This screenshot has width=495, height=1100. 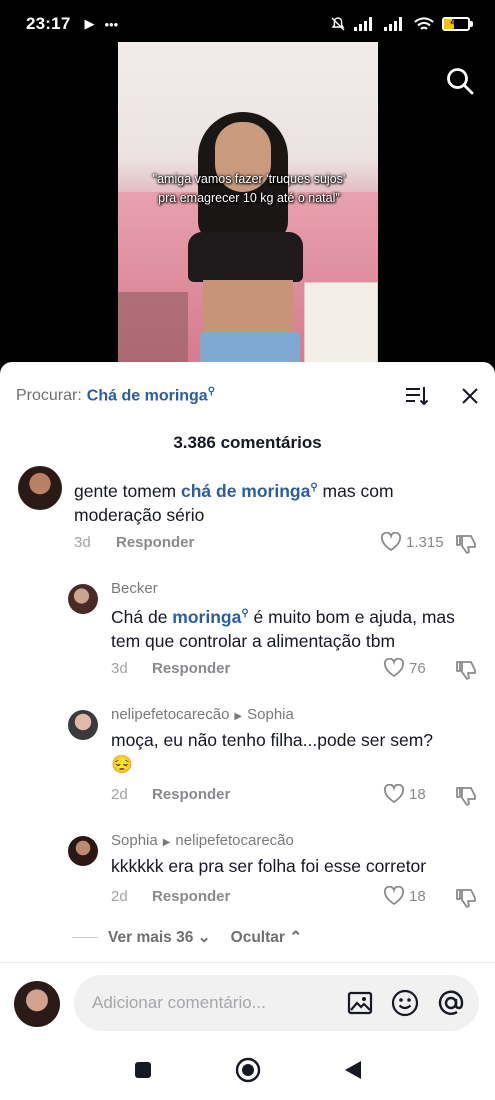 What do you see at coordinates (425, 542) in the screenshot?
I see `like-count: 1.315` at bounding box center [425, 542].